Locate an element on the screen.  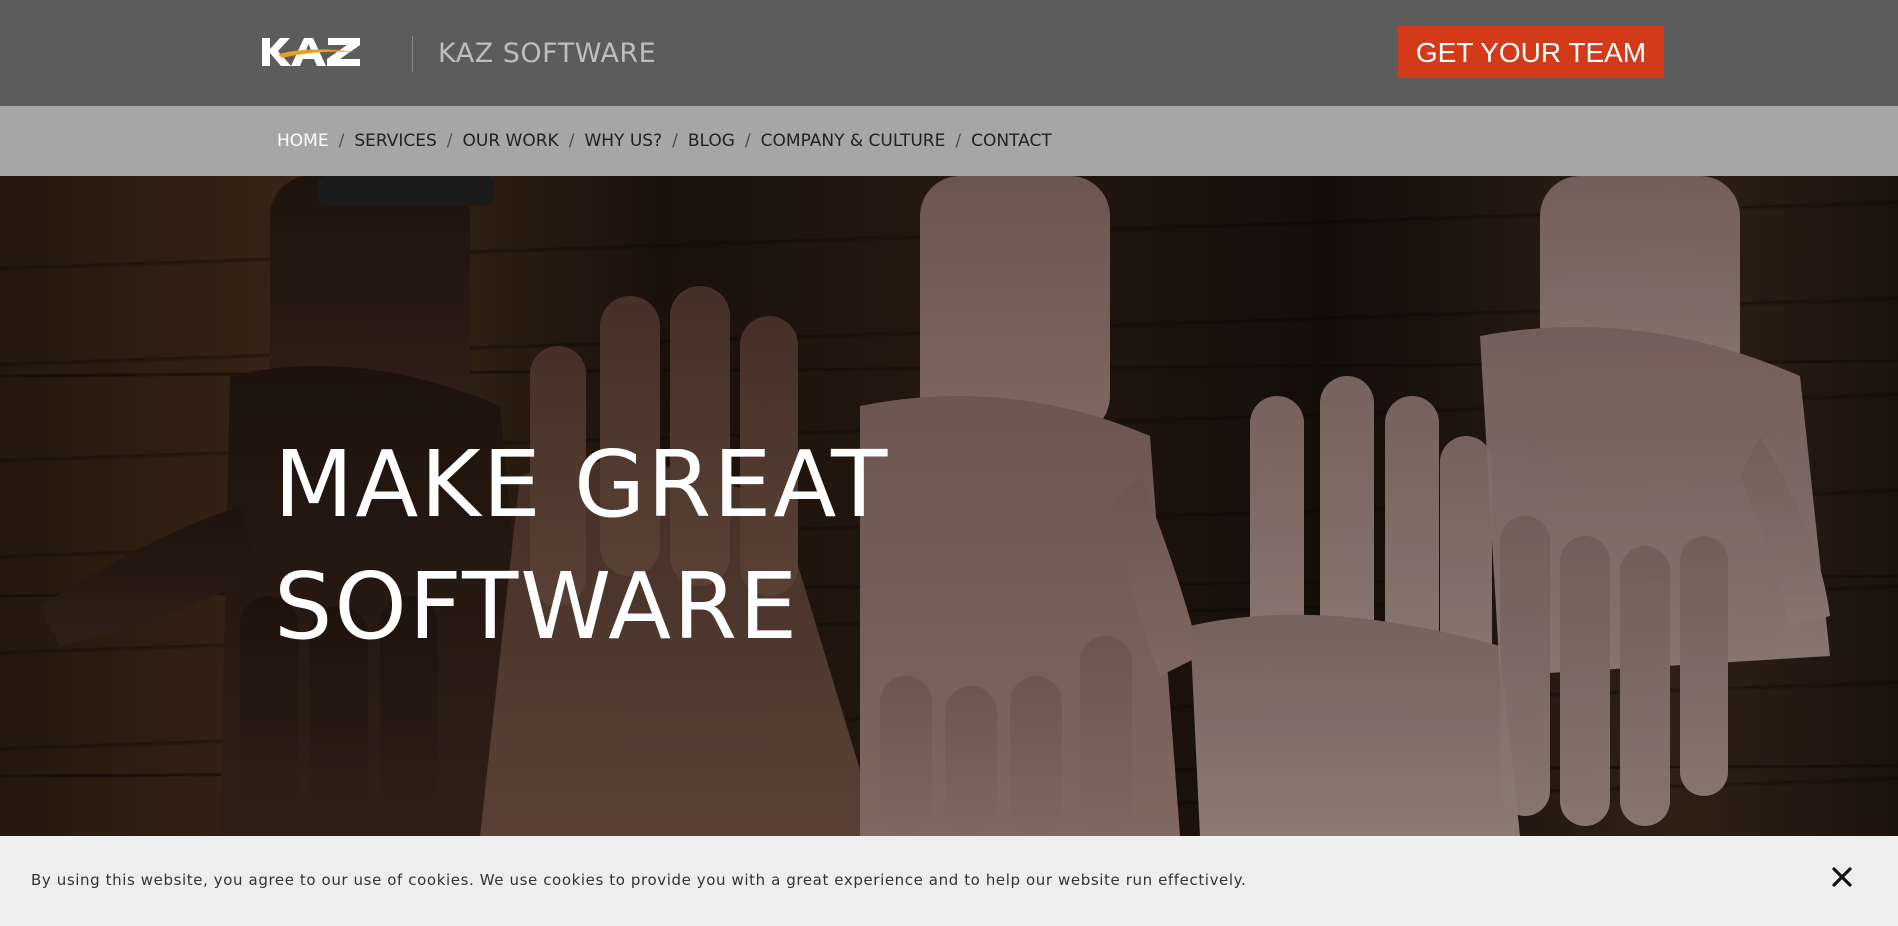
nav-item-blog: BLOG is located at coordinates (711, 141).